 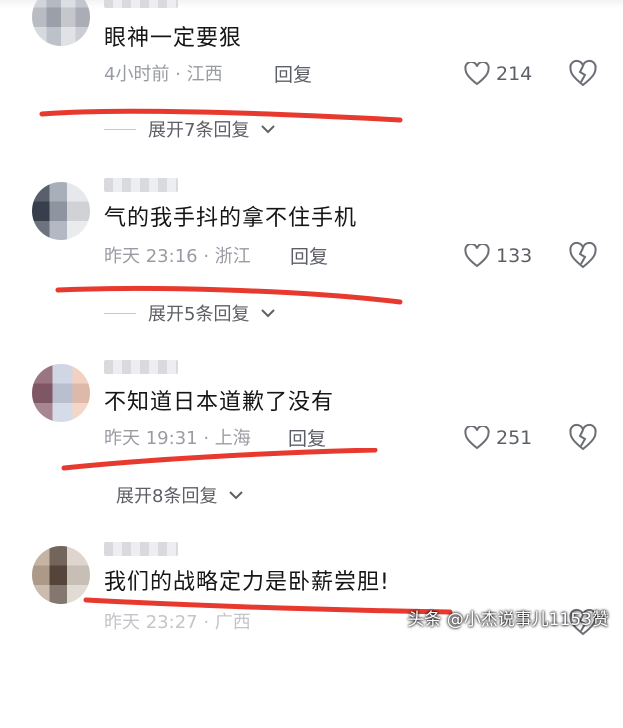 I want to click on like-button: 251, so click(x=498, y=438).